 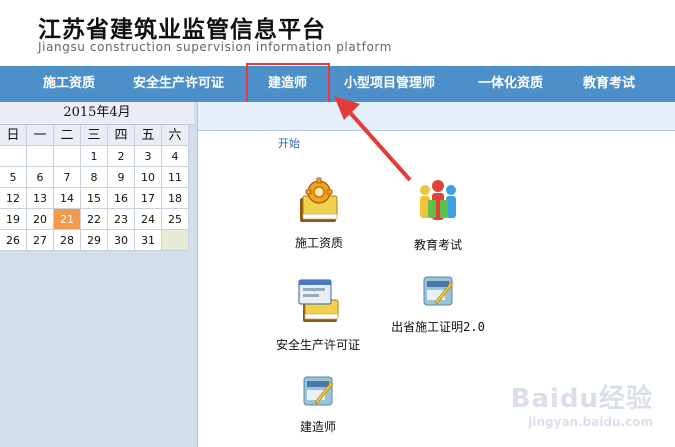 I want to click on watermark-brand: Baidu经验, so click(x=581, y=399).